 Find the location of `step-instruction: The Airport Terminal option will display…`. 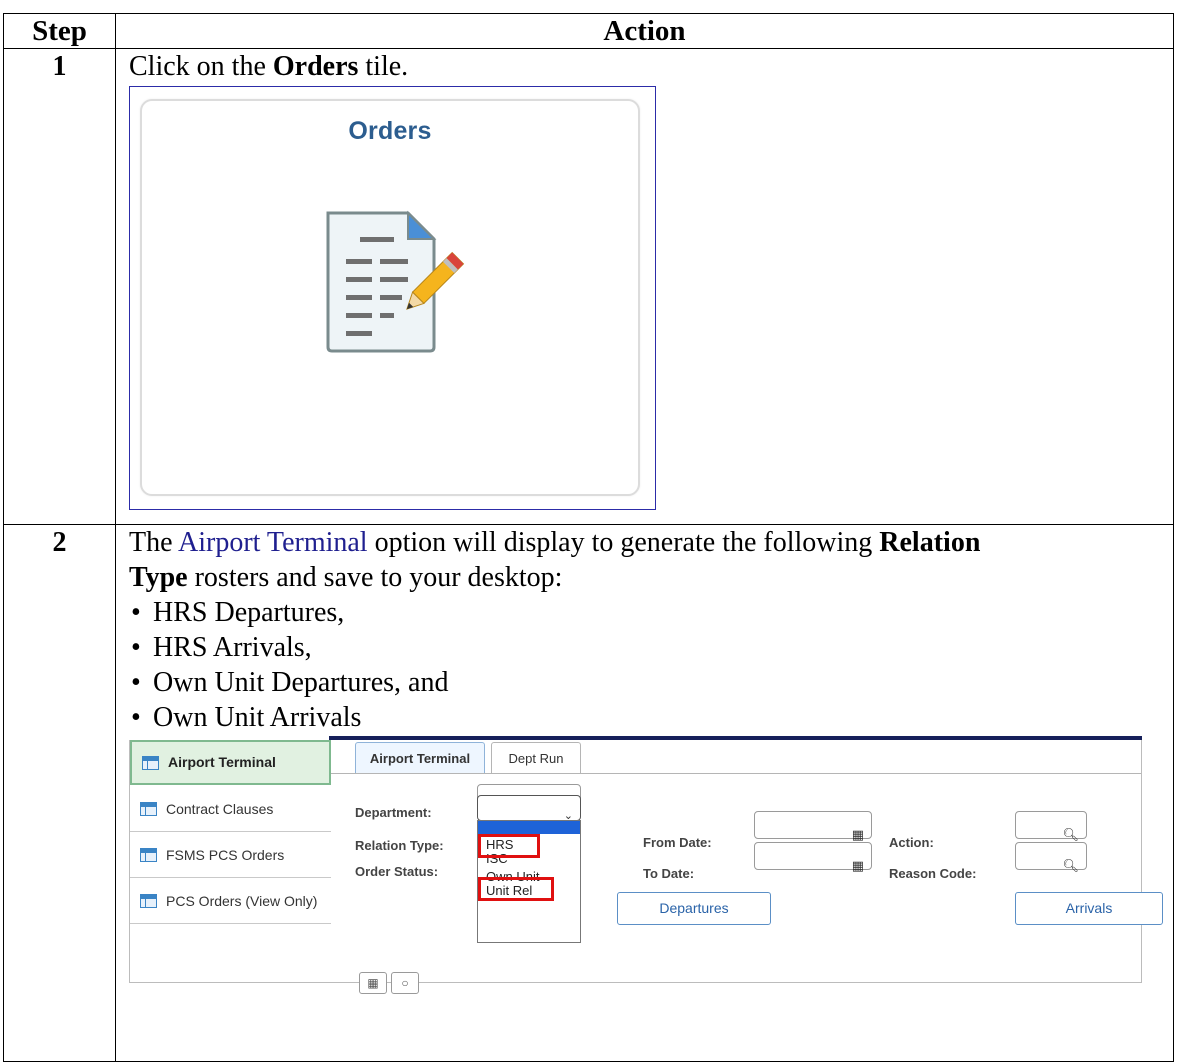

step-instruction: The Airport Terminal option will display… is located at coordinates (651, 542).